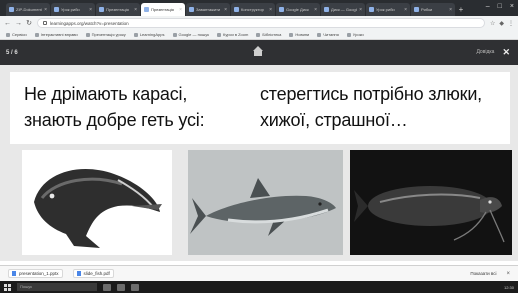  What do you see at coordinates (253, 9) in the screenshot?
I see `browser-tab: Конструктор ×` at bounding box center [253, 9].